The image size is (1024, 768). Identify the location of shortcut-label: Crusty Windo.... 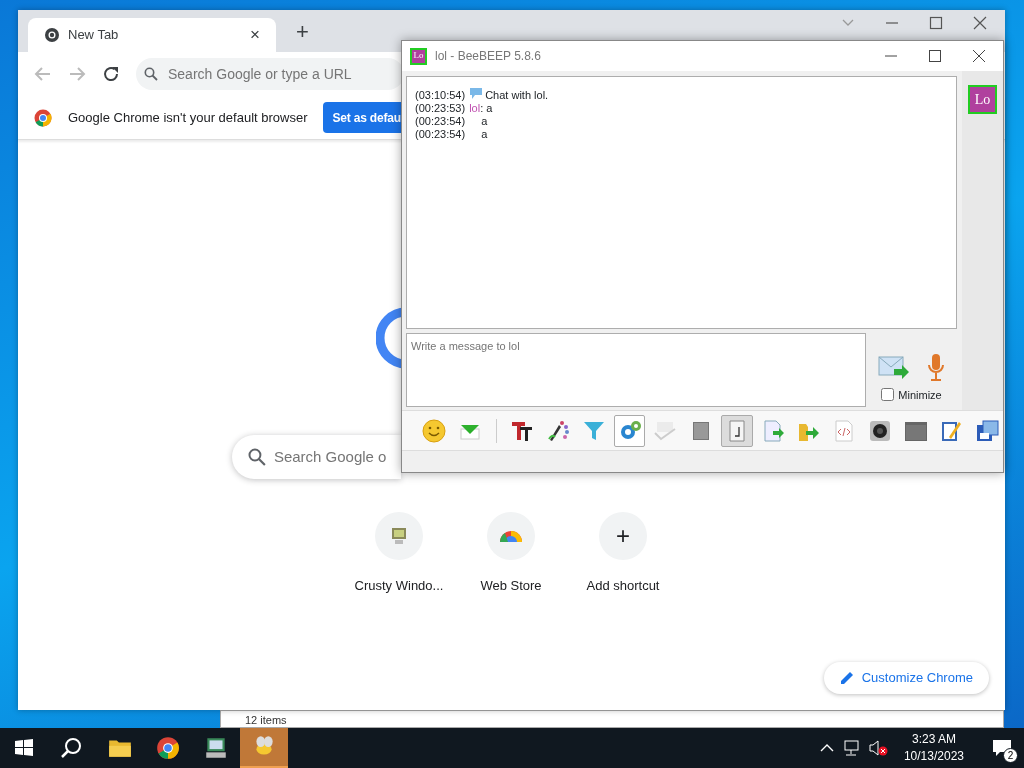
(399, 586).